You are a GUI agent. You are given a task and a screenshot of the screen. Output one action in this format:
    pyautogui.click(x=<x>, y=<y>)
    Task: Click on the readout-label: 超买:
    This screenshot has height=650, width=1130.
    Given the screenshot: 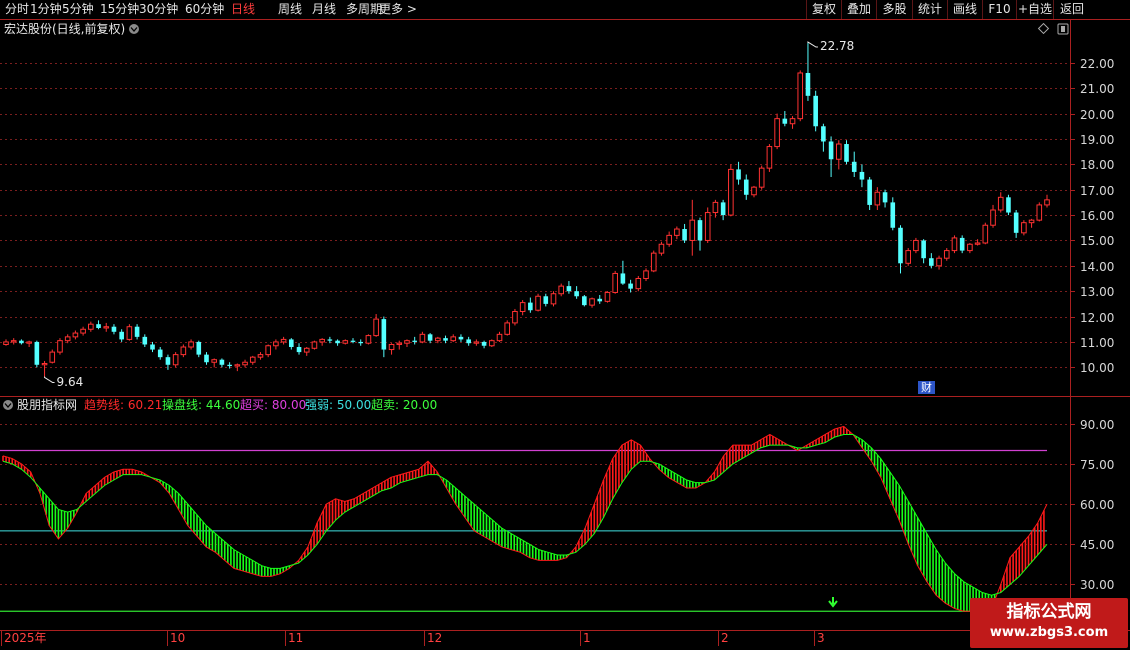 What is the action you would take?
    pyautogui.click(x=256, y=405)
    